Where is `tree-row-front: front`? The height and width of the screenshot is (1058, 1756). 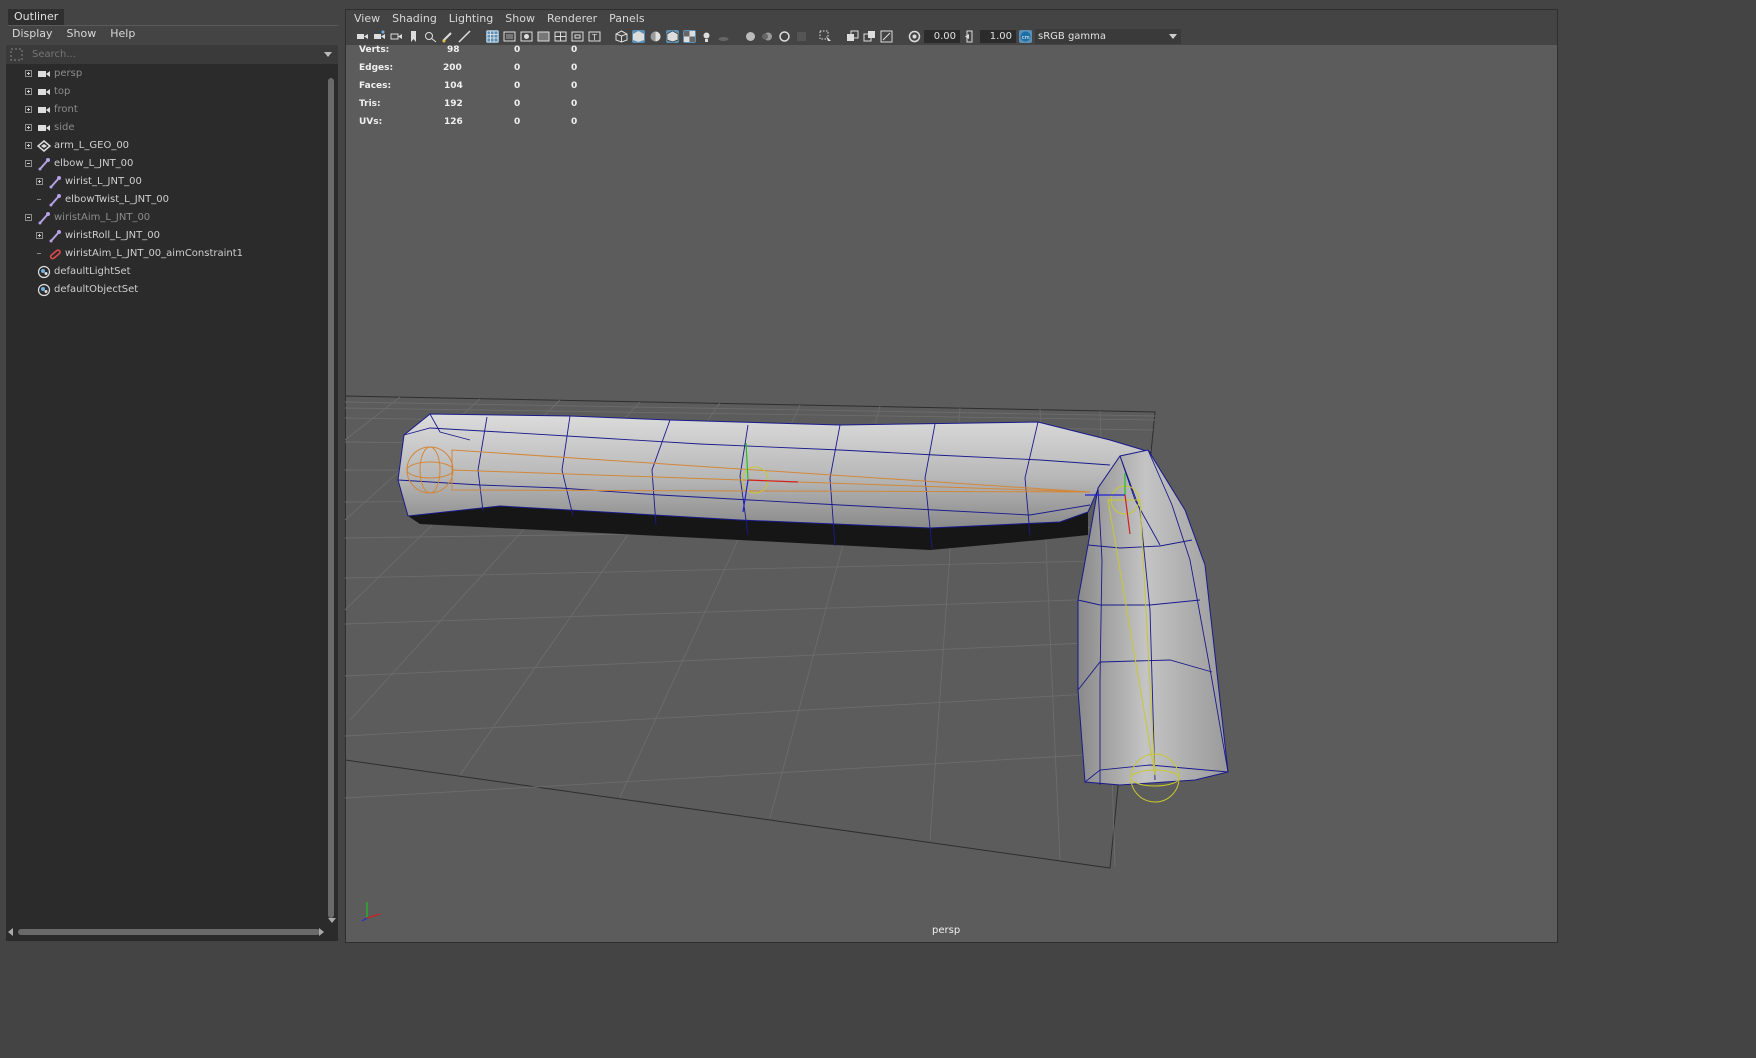 tree-row-front: front is located at coordinates (166, 110).